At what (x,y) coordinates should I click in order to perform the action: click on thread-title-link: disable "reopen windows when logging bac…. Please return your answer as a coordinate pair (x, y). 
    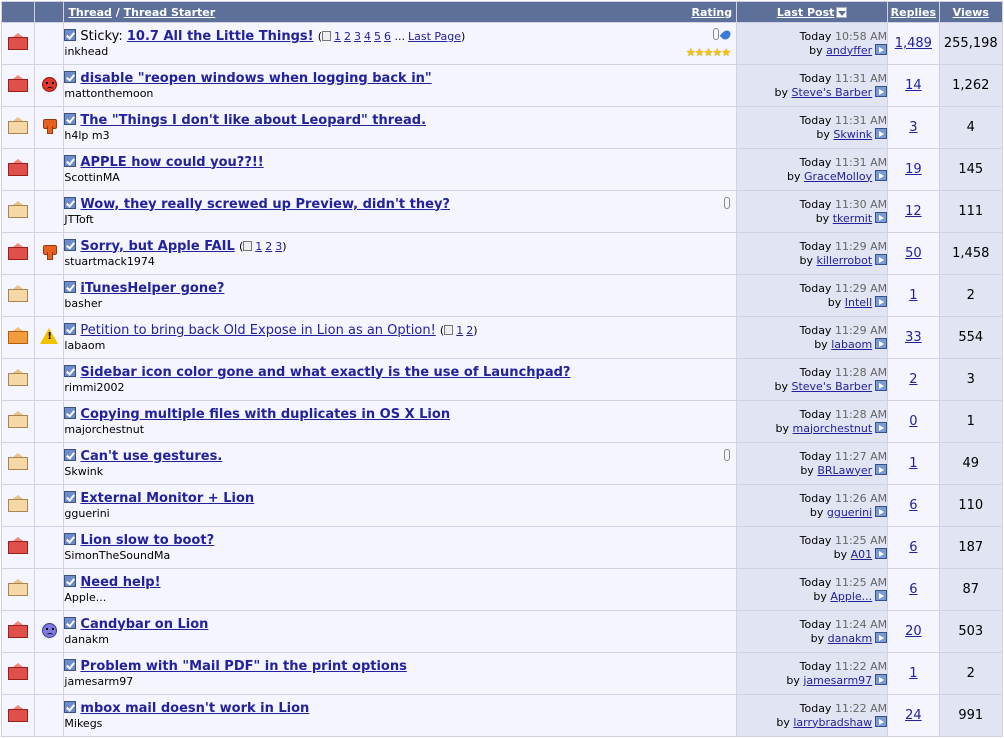
    Looking at the image, I should click on (255, 78).